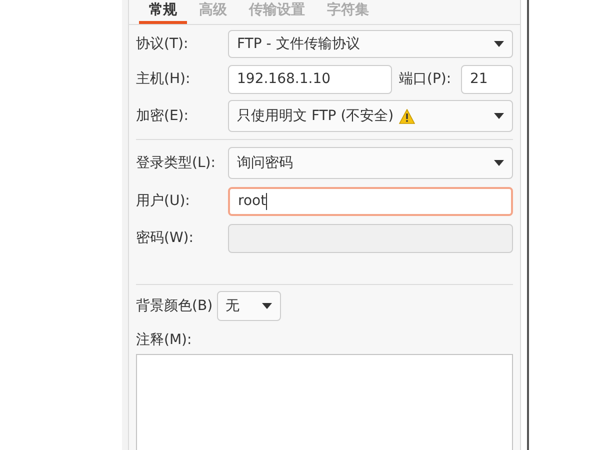  Describe the element at coordinates (164, 79) in the screenshot. I see `host-label: 主机(H):` at that location.